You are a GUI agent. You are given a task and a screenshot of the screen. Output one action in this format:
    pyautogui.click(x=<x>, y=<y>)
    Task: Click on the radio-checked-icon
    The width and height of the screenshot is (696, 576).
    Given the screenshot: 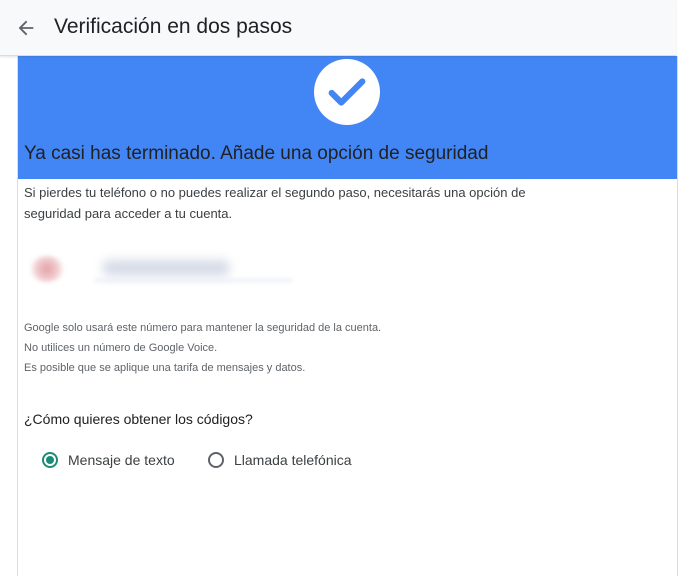 What is the action you would take?
    pyautogui.click(x=50, y=460)
    